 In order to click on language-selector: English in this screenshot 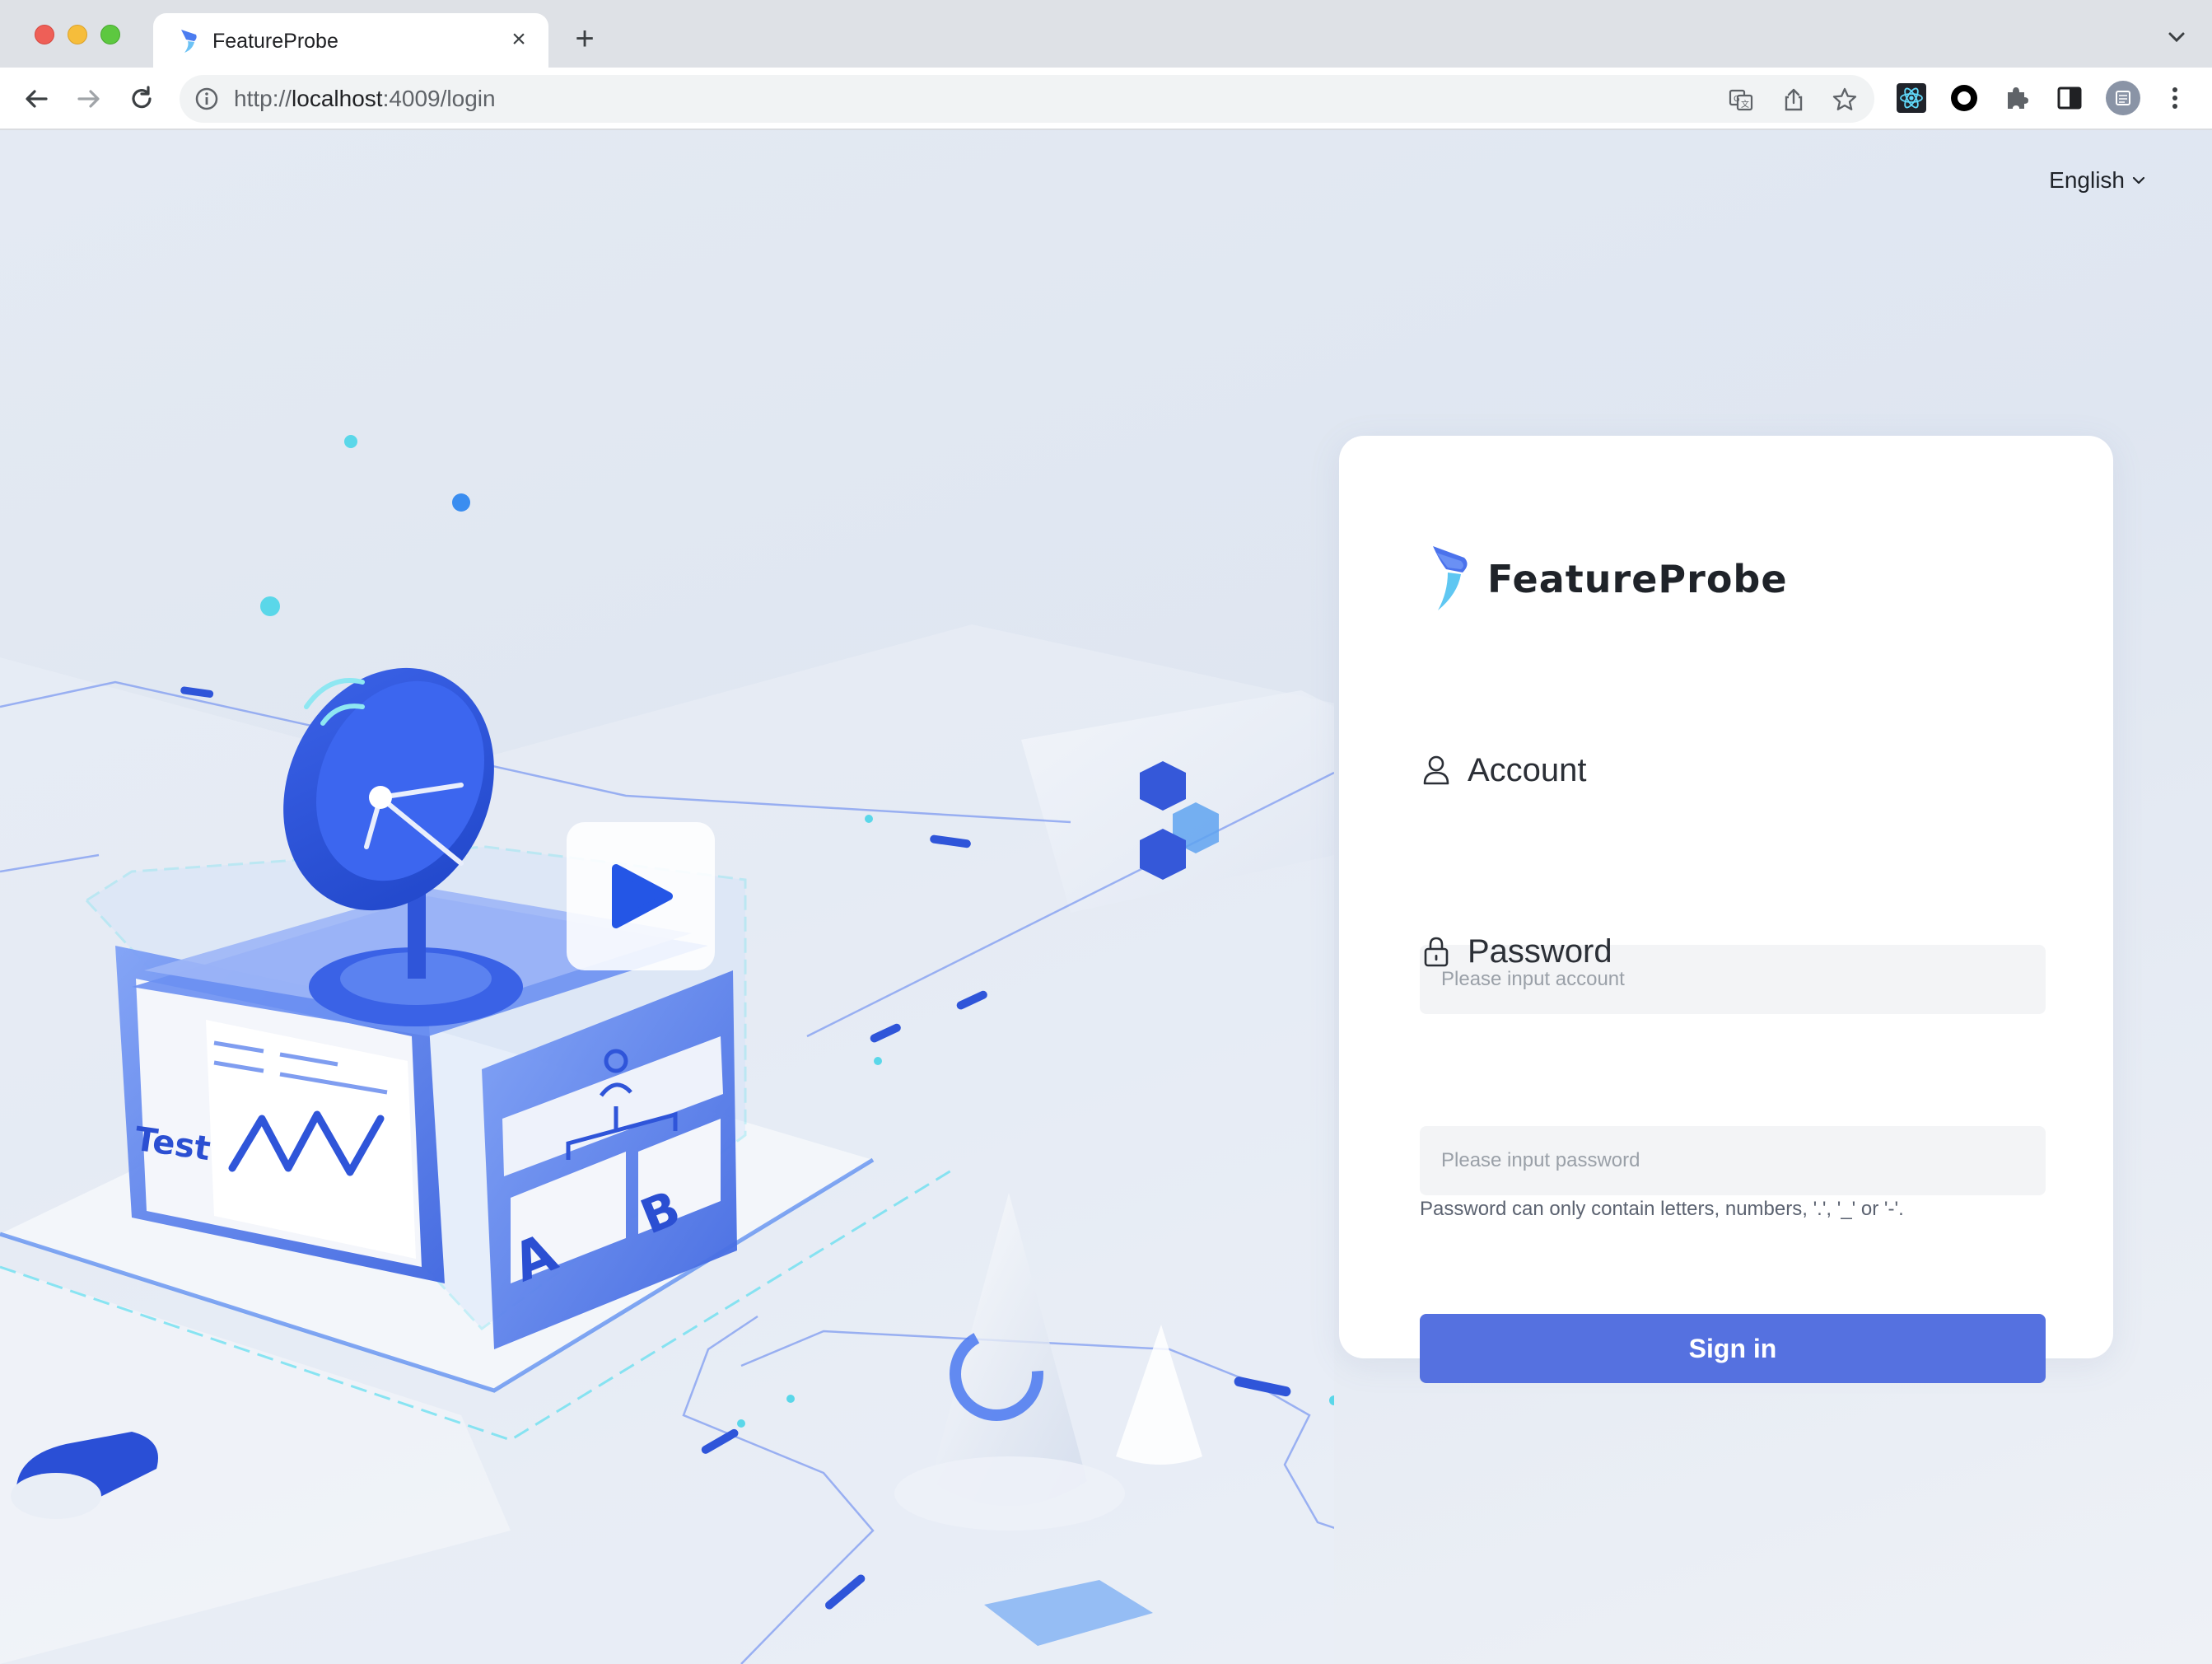, I will do `click(2097, 180)`.